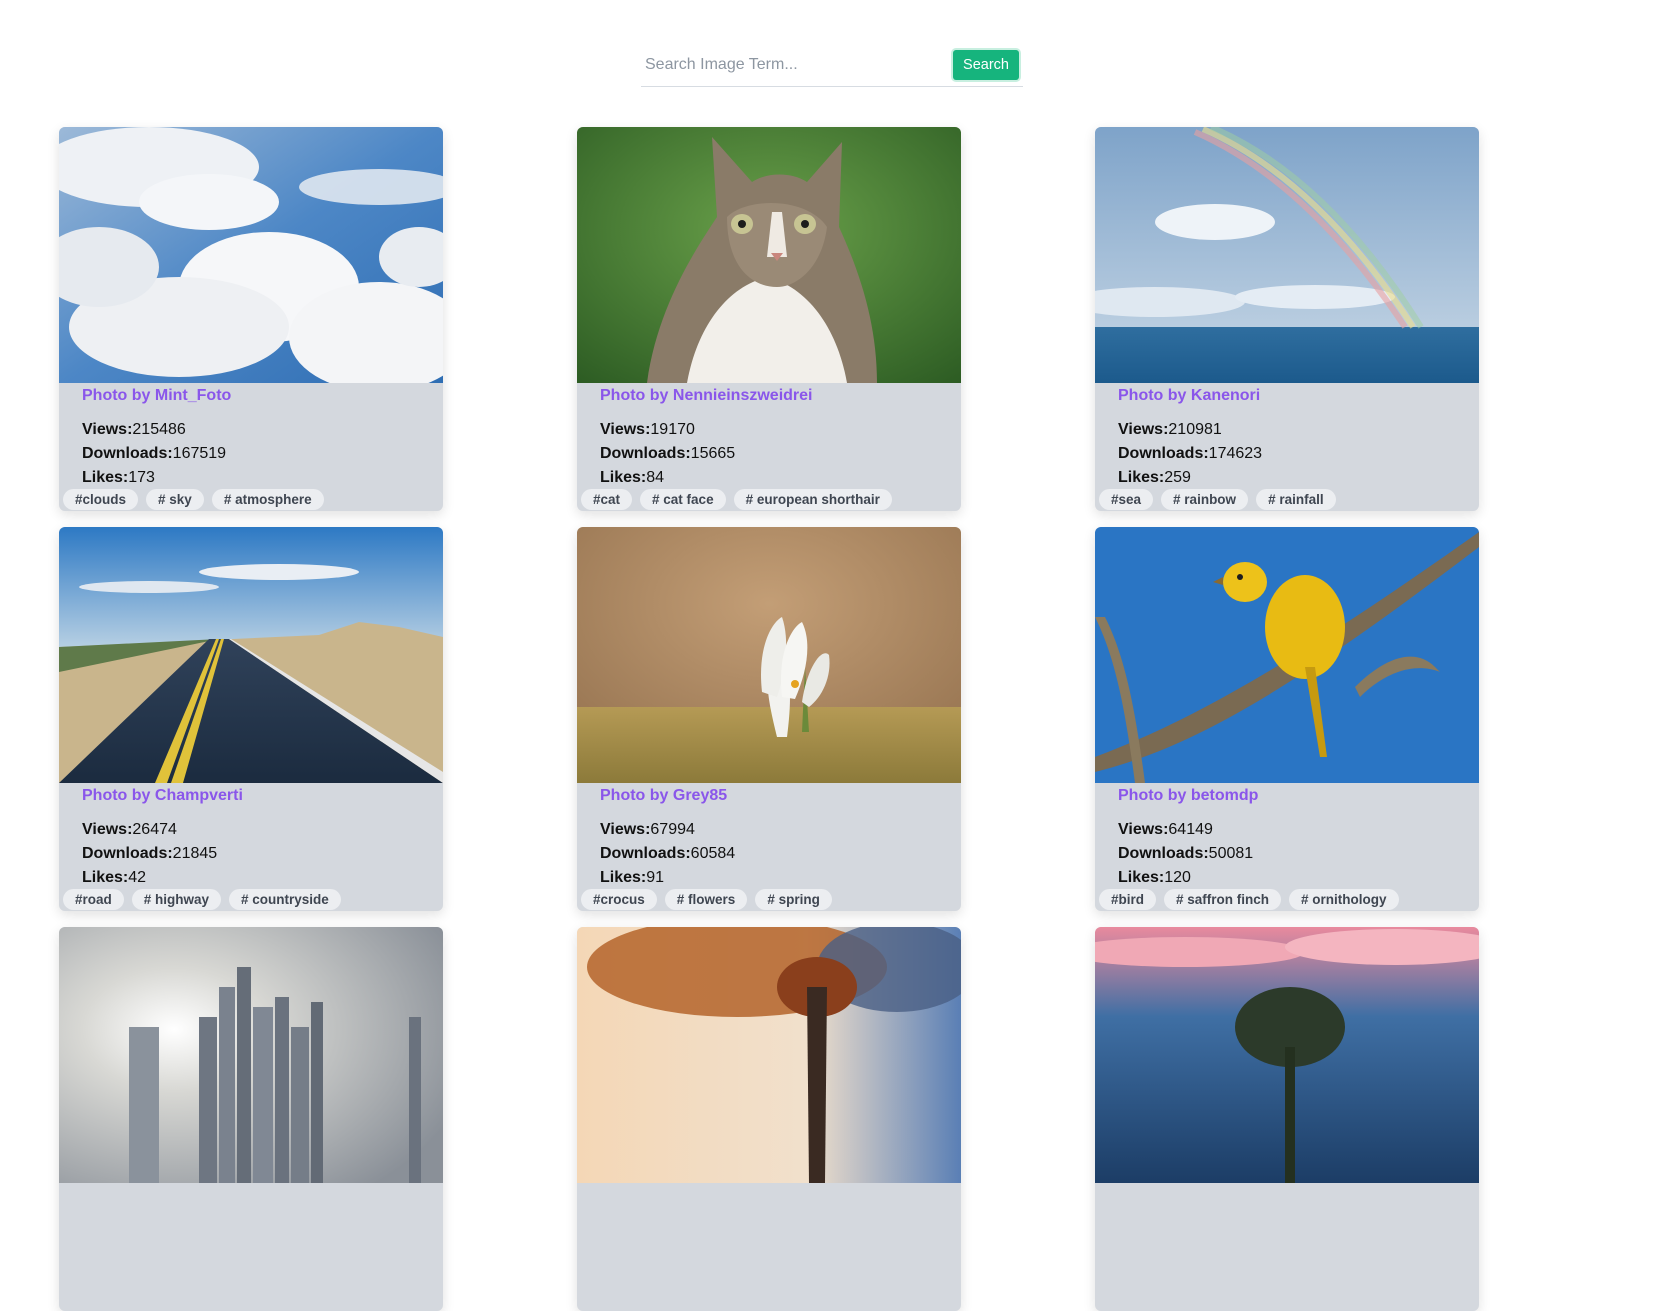  Describe the element at coordinates (1296, 499) in the screenshot. I see `tag: # rainfall` at that location.